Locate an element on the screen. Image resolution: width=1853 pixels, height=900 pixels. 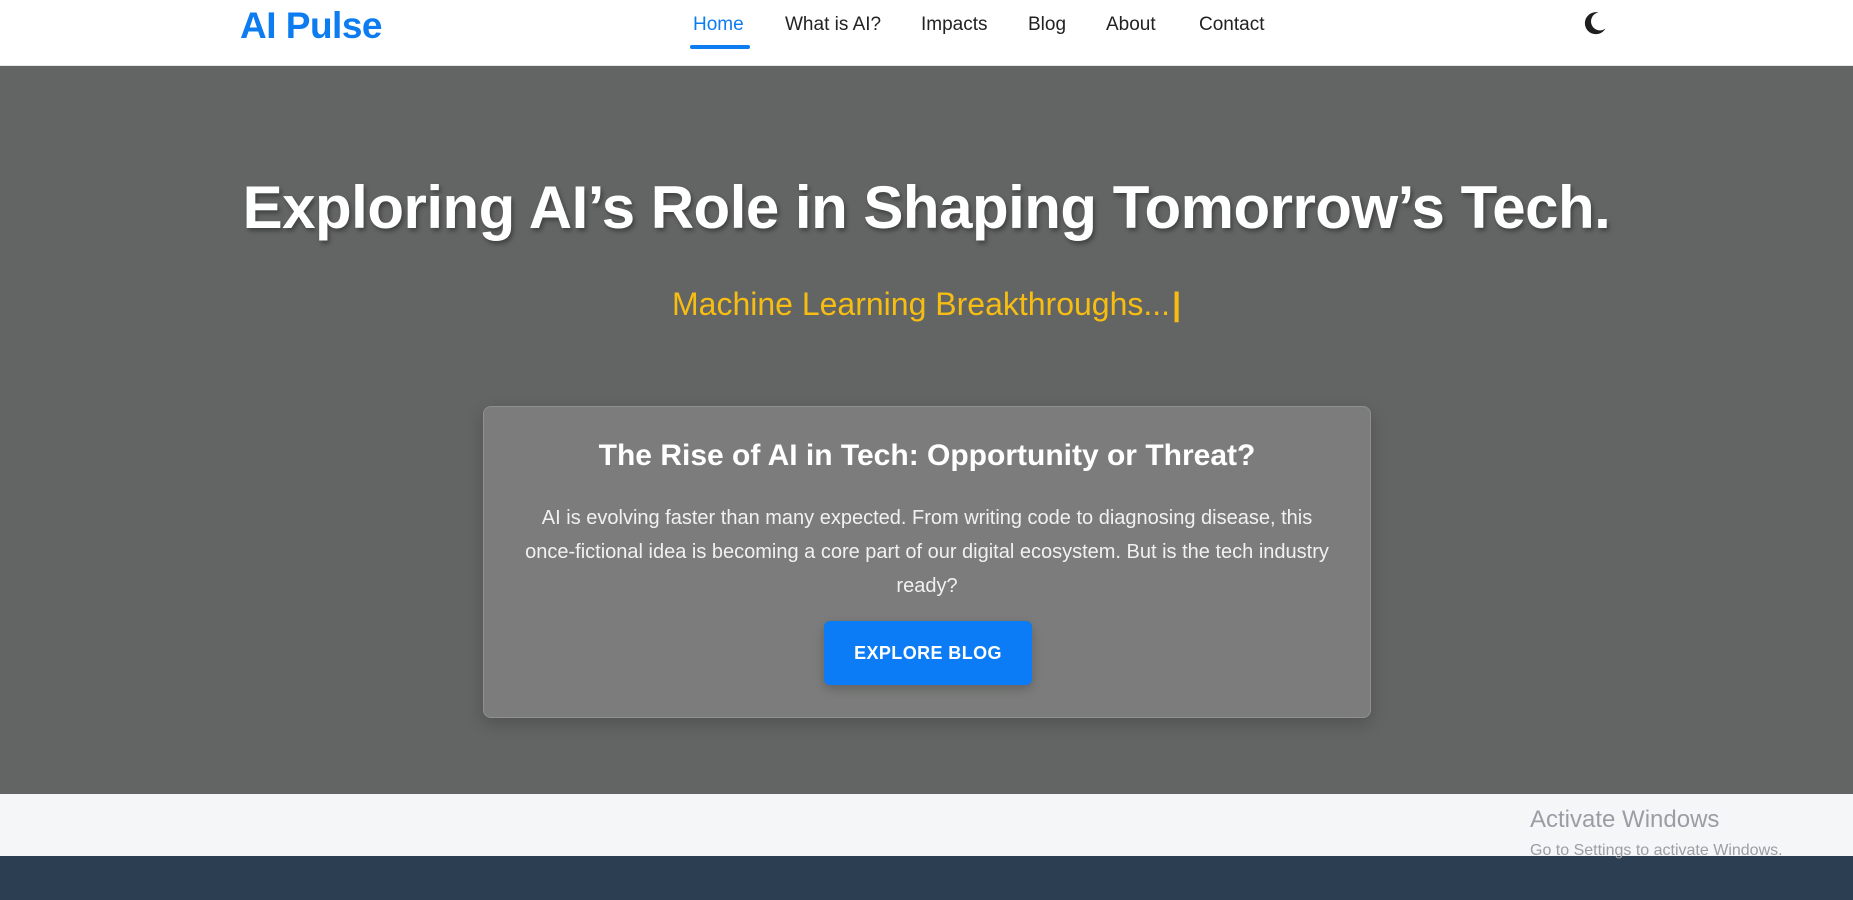
typing-caret: | is located at coordinates (1177, 304).